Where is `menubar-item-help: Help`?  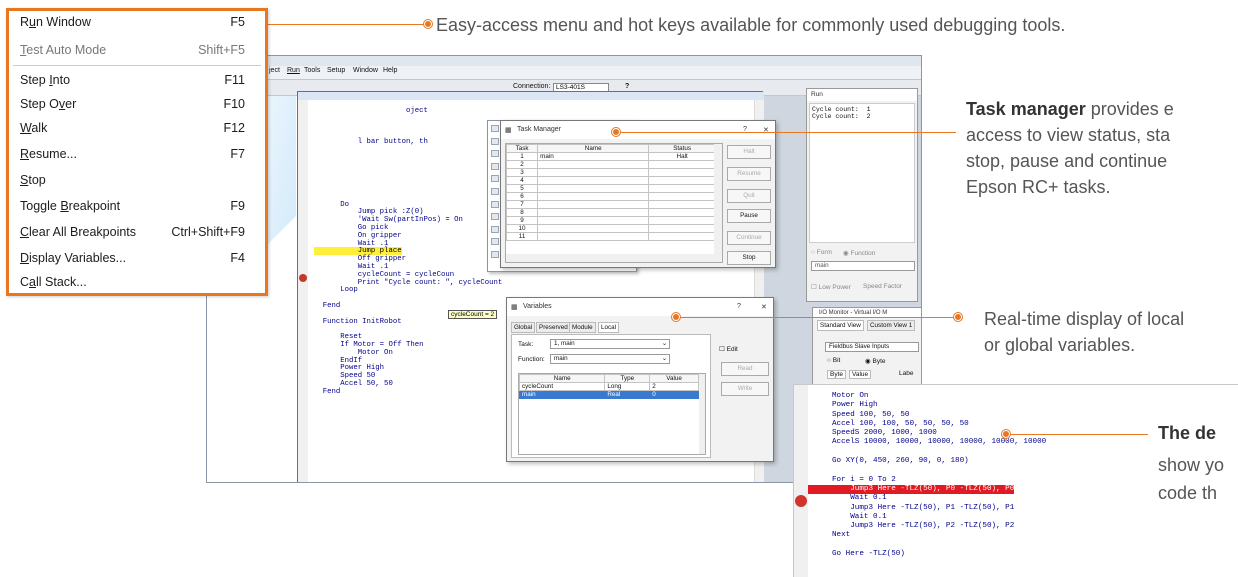 menubar-item-help: Help is located at coordinates (390, 70).